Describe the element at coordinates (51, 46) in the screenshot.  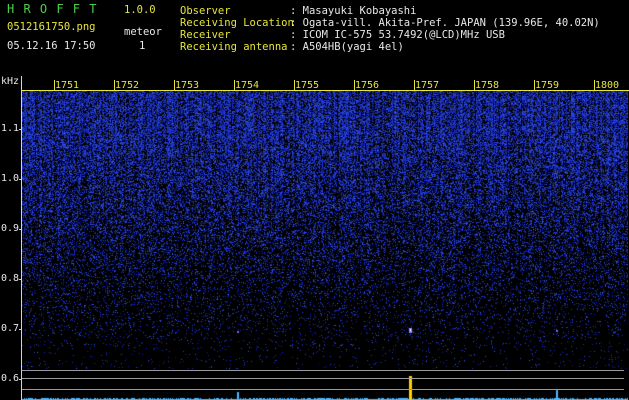
I see `date-time: 05.12.16 17:50` at that location.